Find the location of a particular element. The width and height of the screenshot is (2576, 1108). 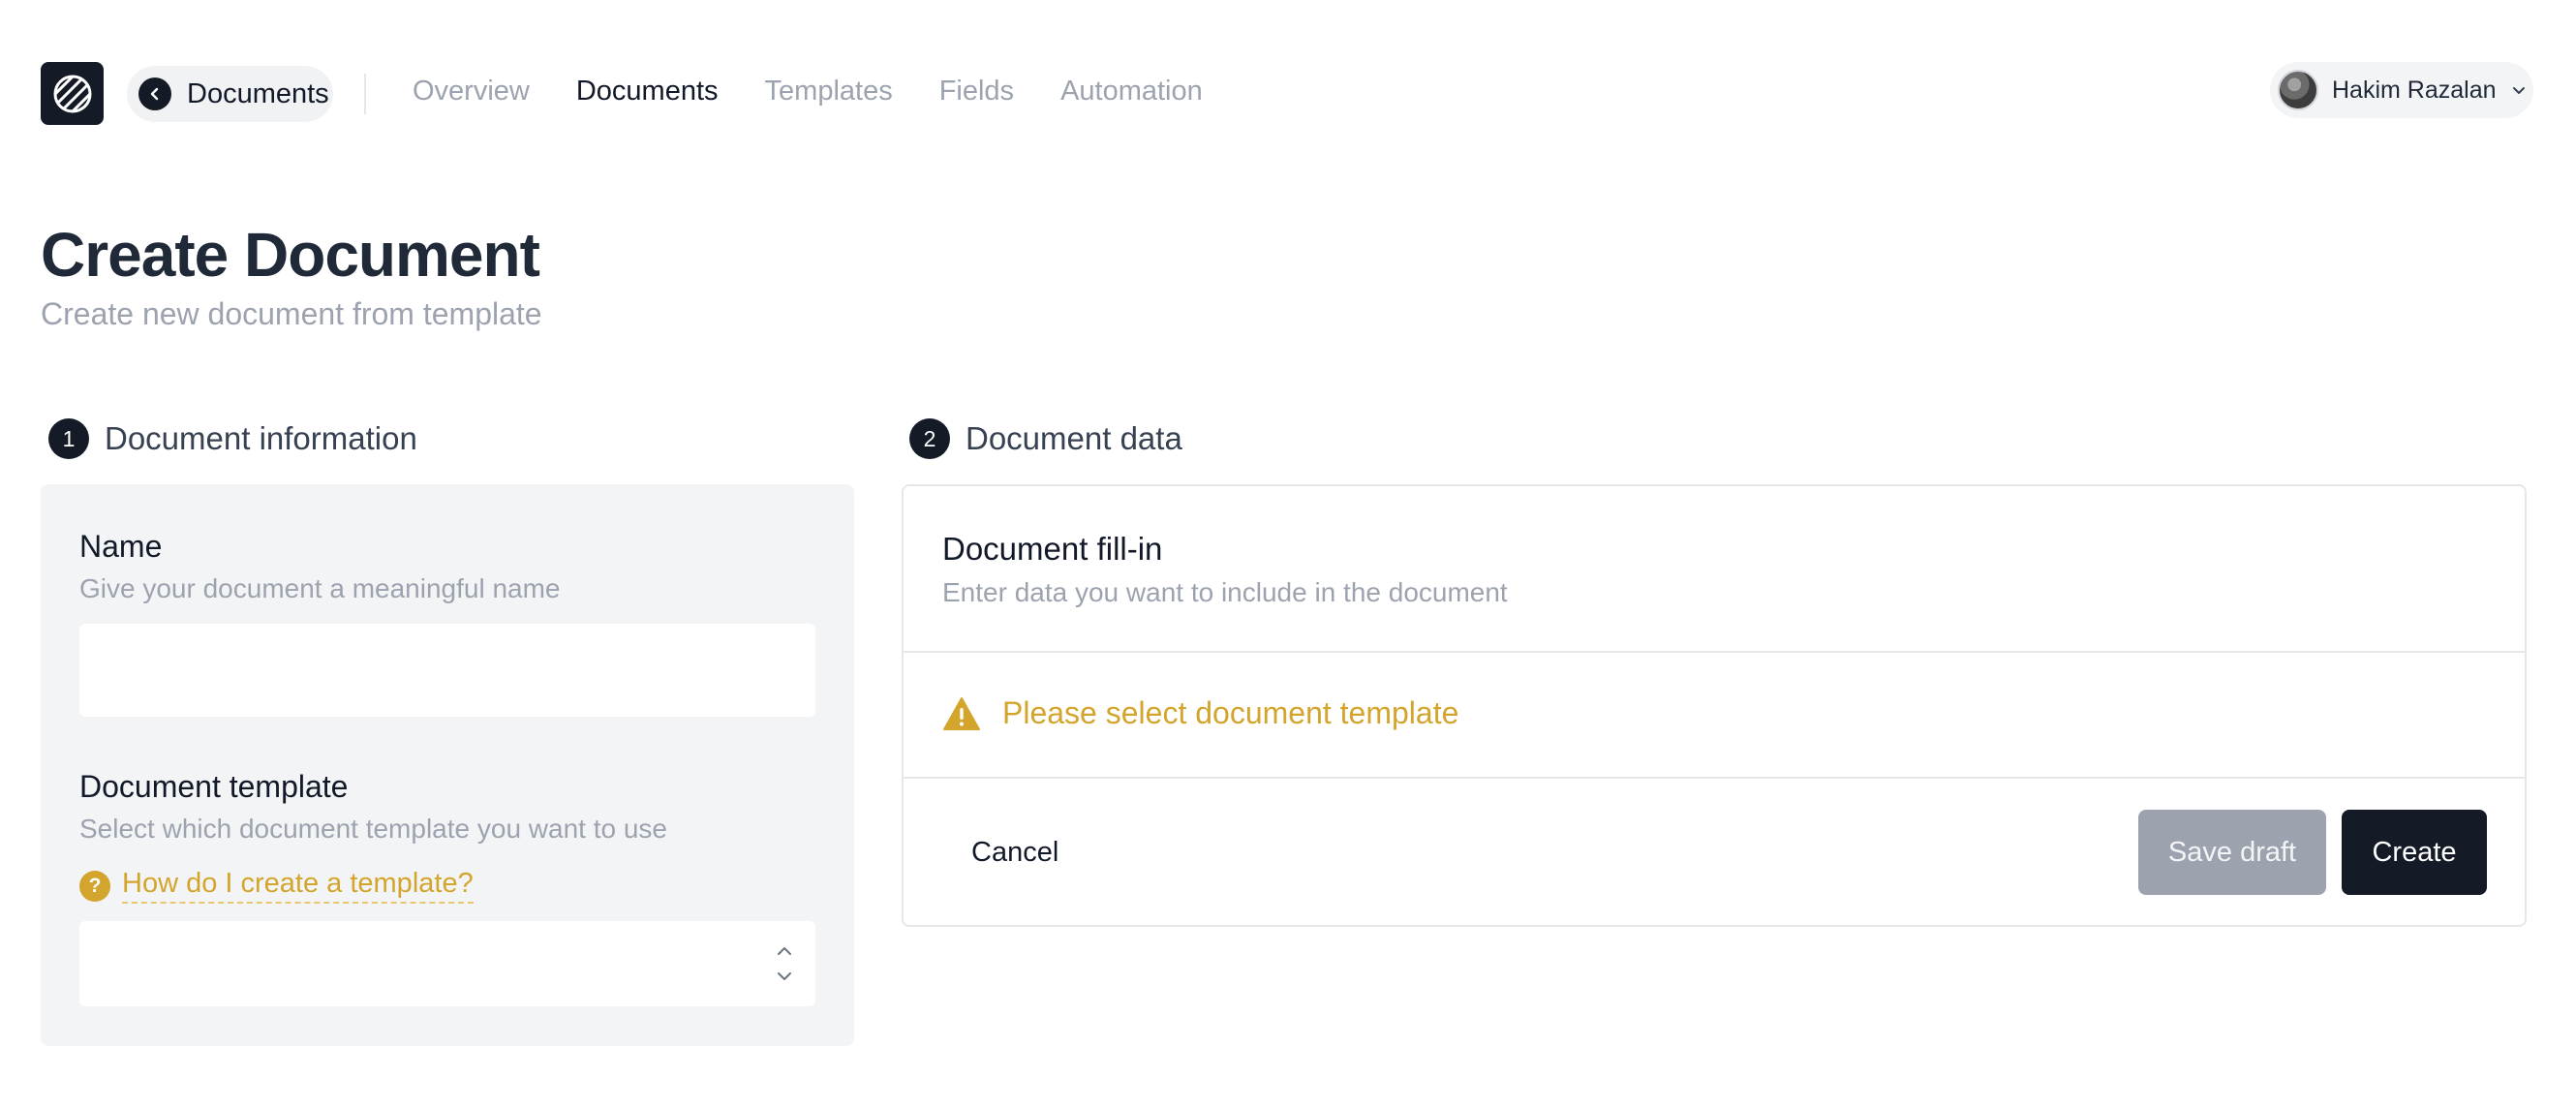

save-draft-button: Save draft is located at coordinates (2232, 852).